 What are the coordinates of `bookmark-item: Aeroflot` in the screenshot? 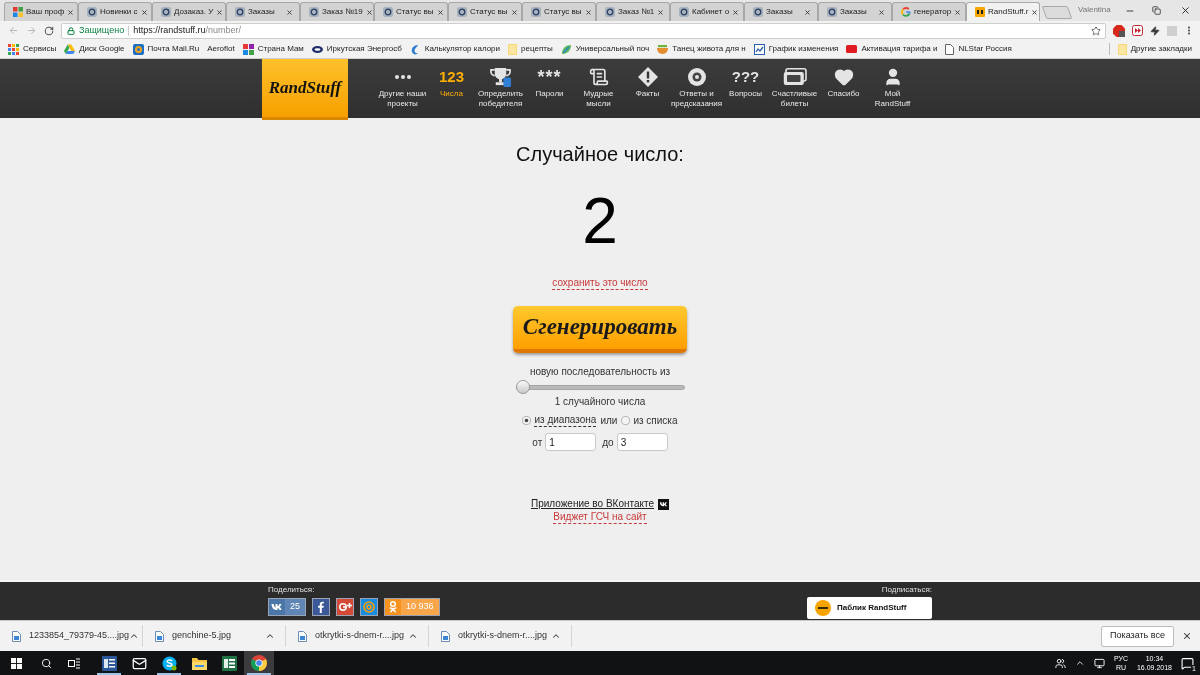 It's located at (221, 49).